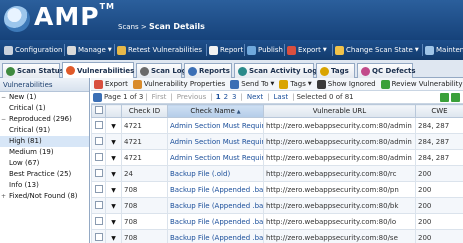  What do you see at coordinates (44, 141) in the screenshot?
I see `tree-node: High (81)` at bounding box center [44, 141].